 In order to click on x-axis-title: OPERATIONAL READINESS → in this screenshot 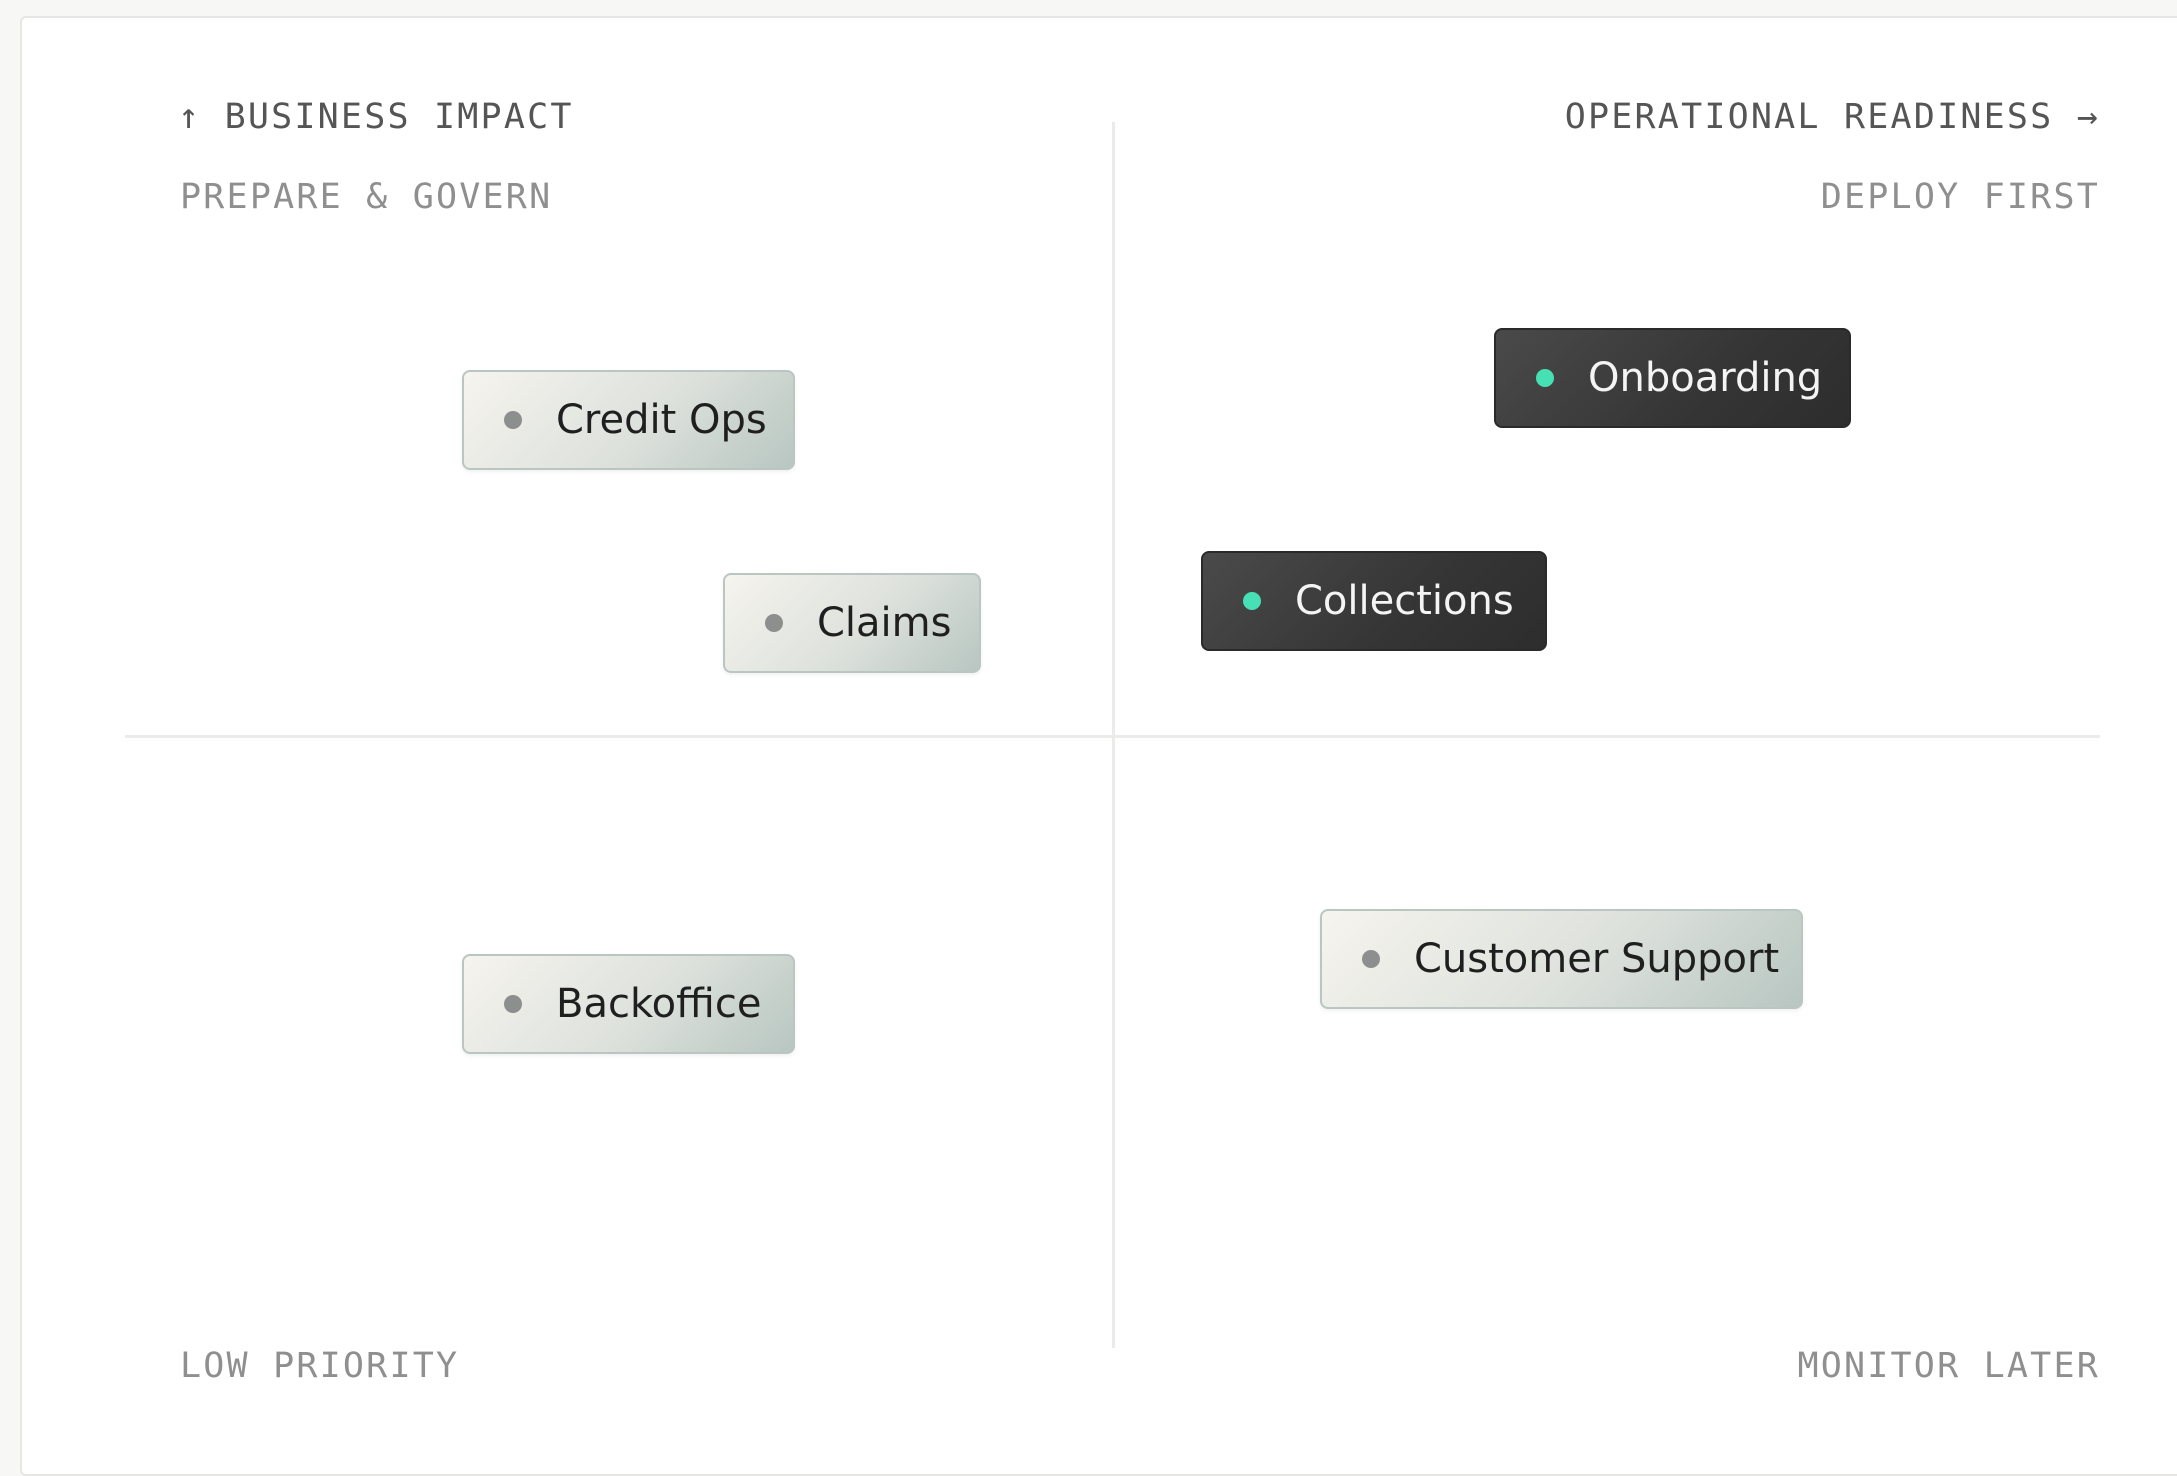, I will do `click(1832, 117)`.